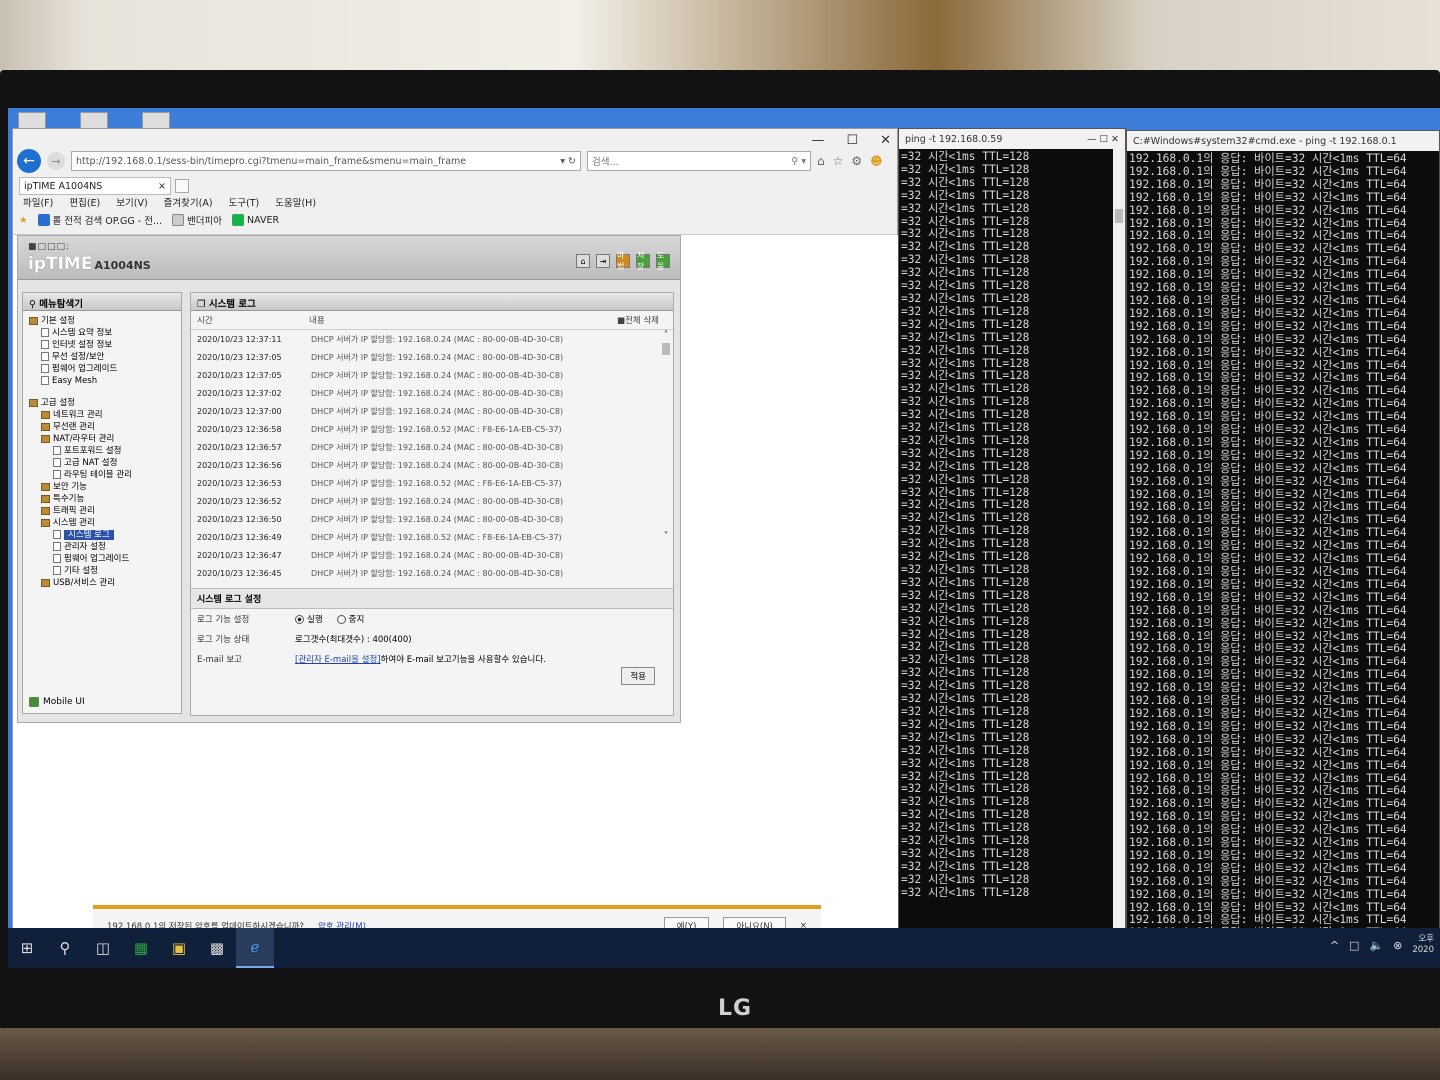  What do you see at coordinates (102, 321) in the screenshot?
I see `menu-tree-item: 기본 설정` at bounding box center [102, 321].